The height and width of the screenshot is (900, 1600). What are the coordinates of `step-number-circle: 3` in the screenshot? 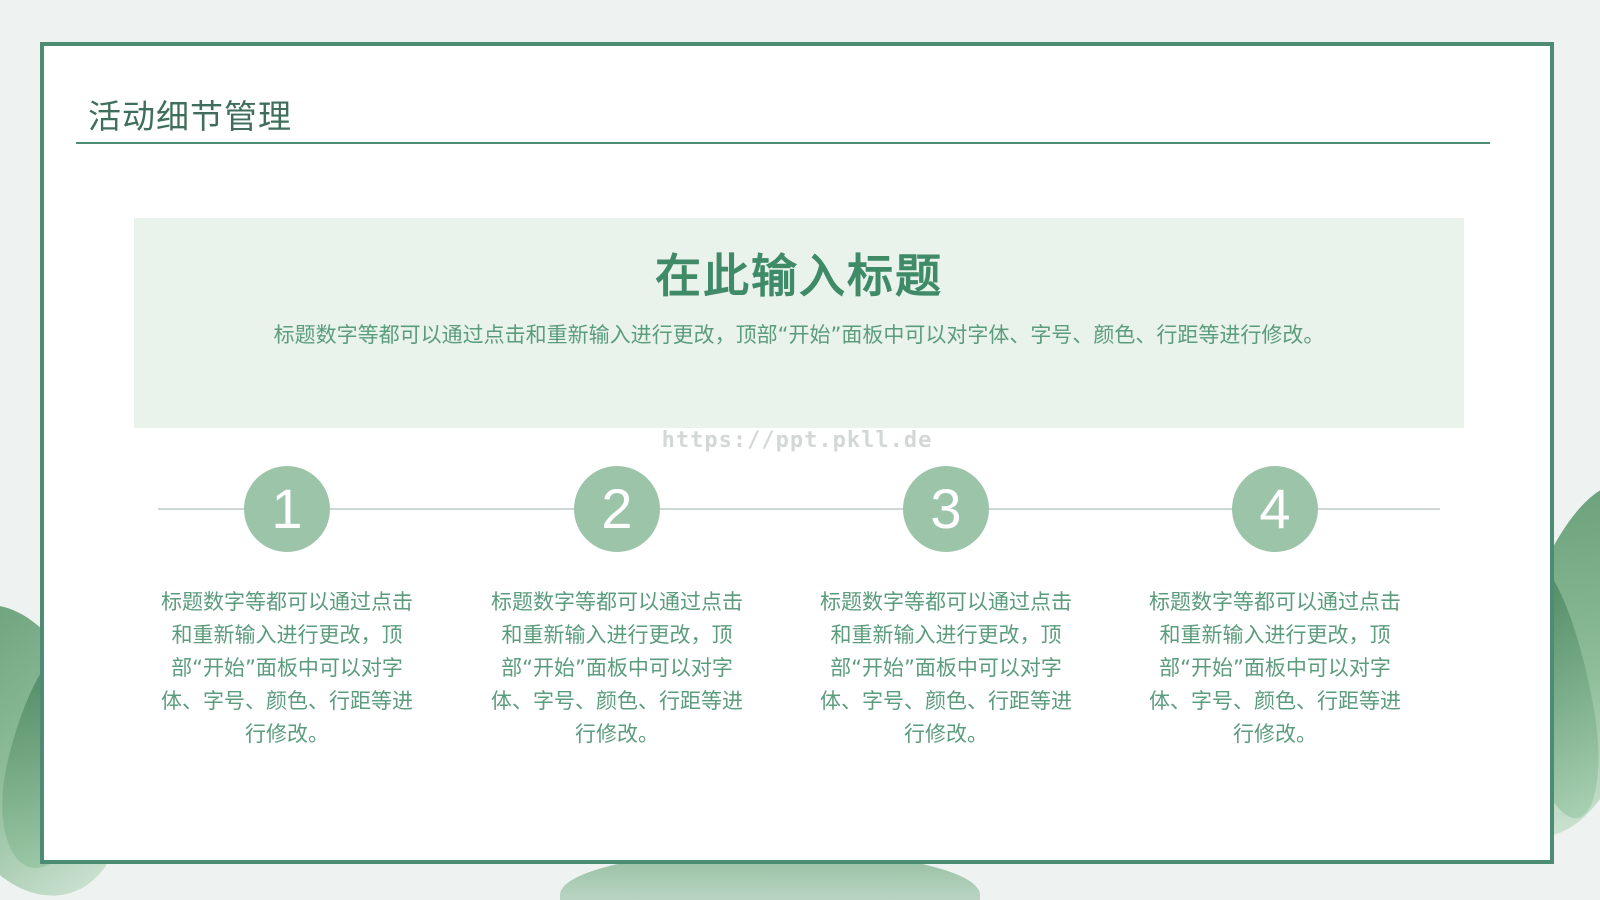 It's located at (946, 509).